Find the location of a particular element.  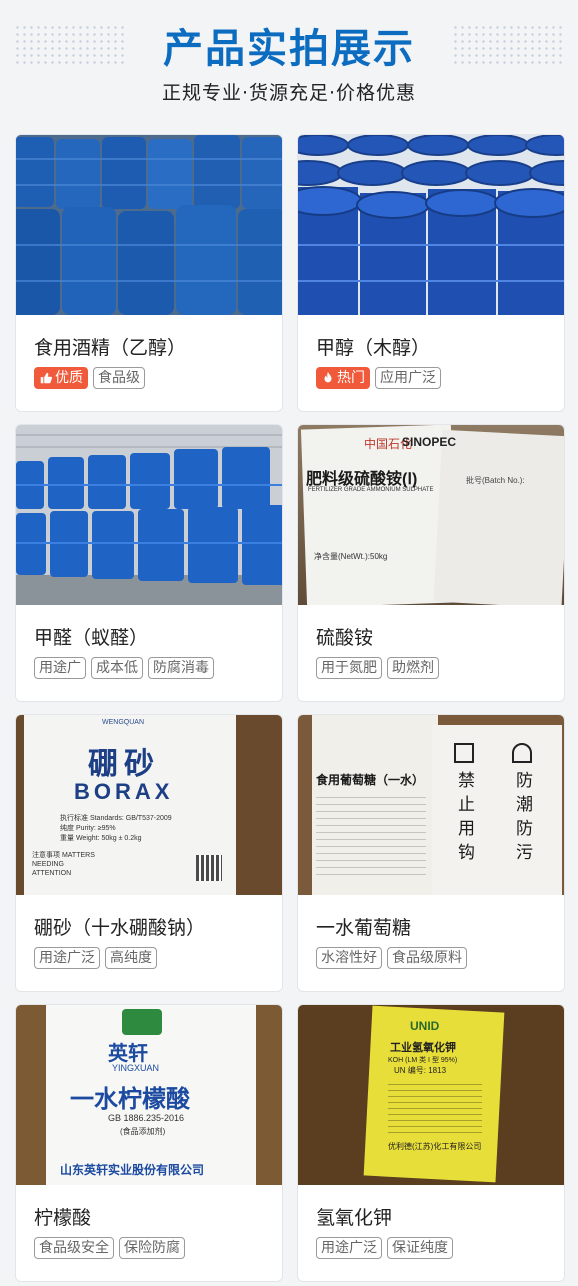

tag-list: 用途广 成本低 防腐消毒 is located at coordinates (124, 668).